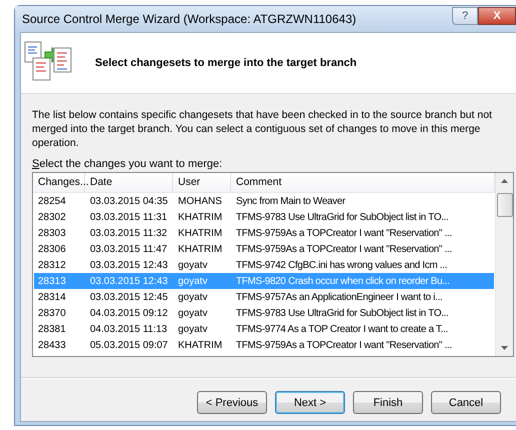  Describe the element at coordinates (52, 281) in the screenshot. I see `table-cell-text: 28313` at that location.